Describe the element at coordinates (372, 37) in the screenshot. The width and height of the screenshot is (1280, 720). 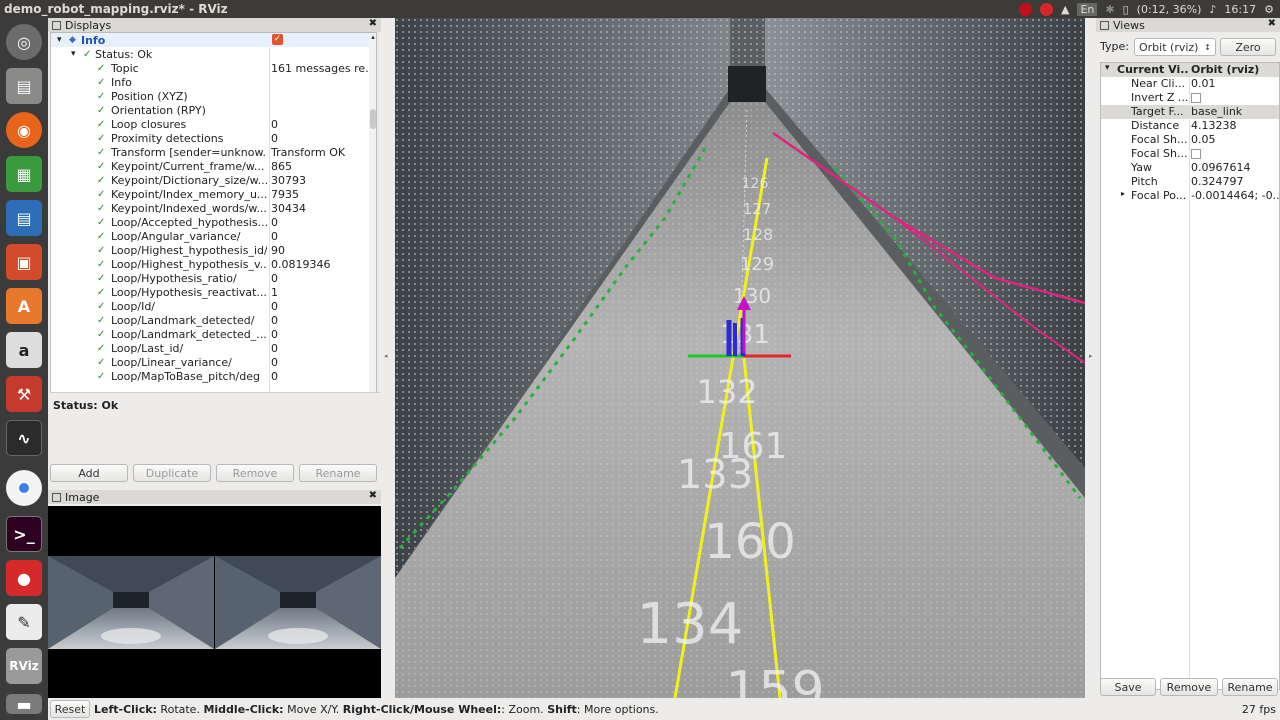
I see `scroll-up-icon: ▴` at that location.